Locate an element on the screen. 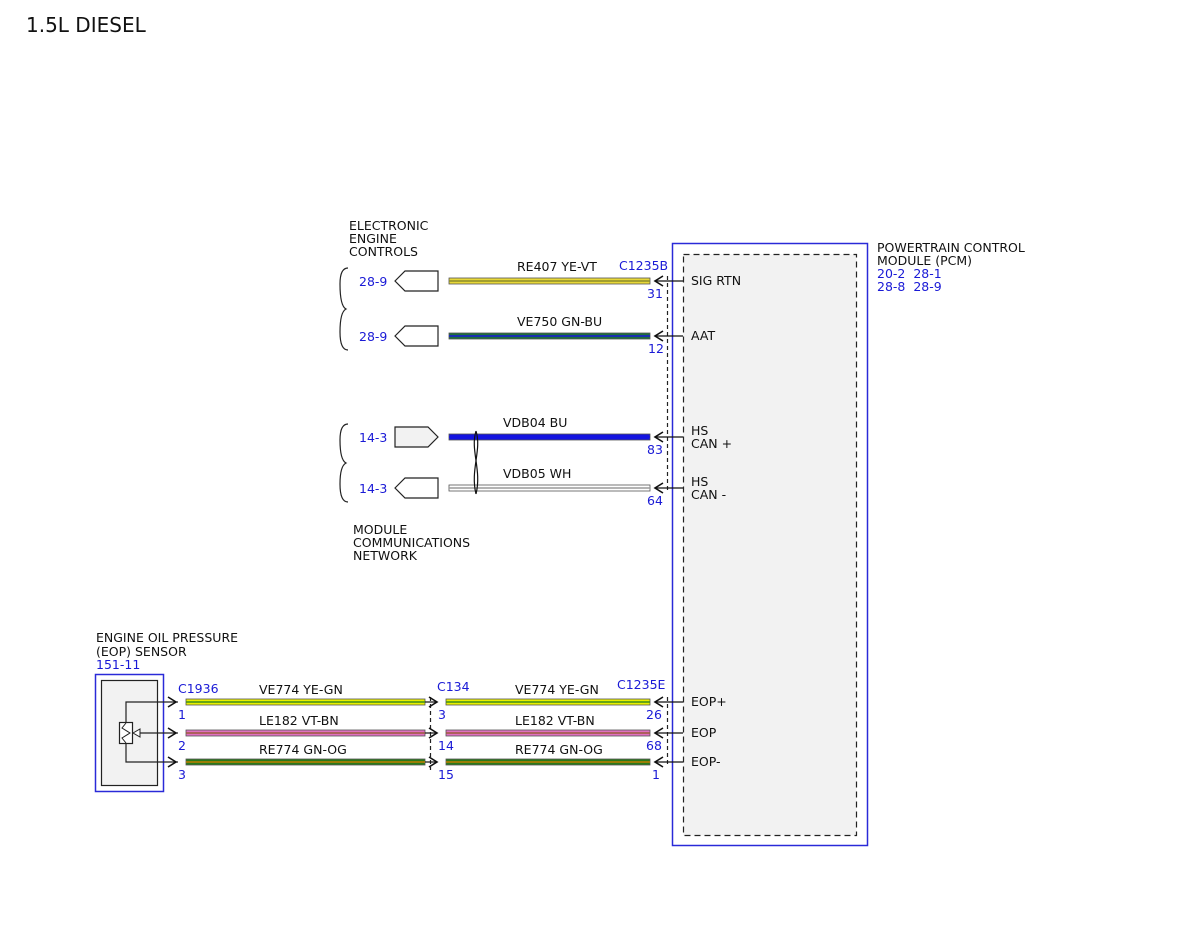  circuit-label-1: RE774 GN-OG is located at coordinates (303, 749).